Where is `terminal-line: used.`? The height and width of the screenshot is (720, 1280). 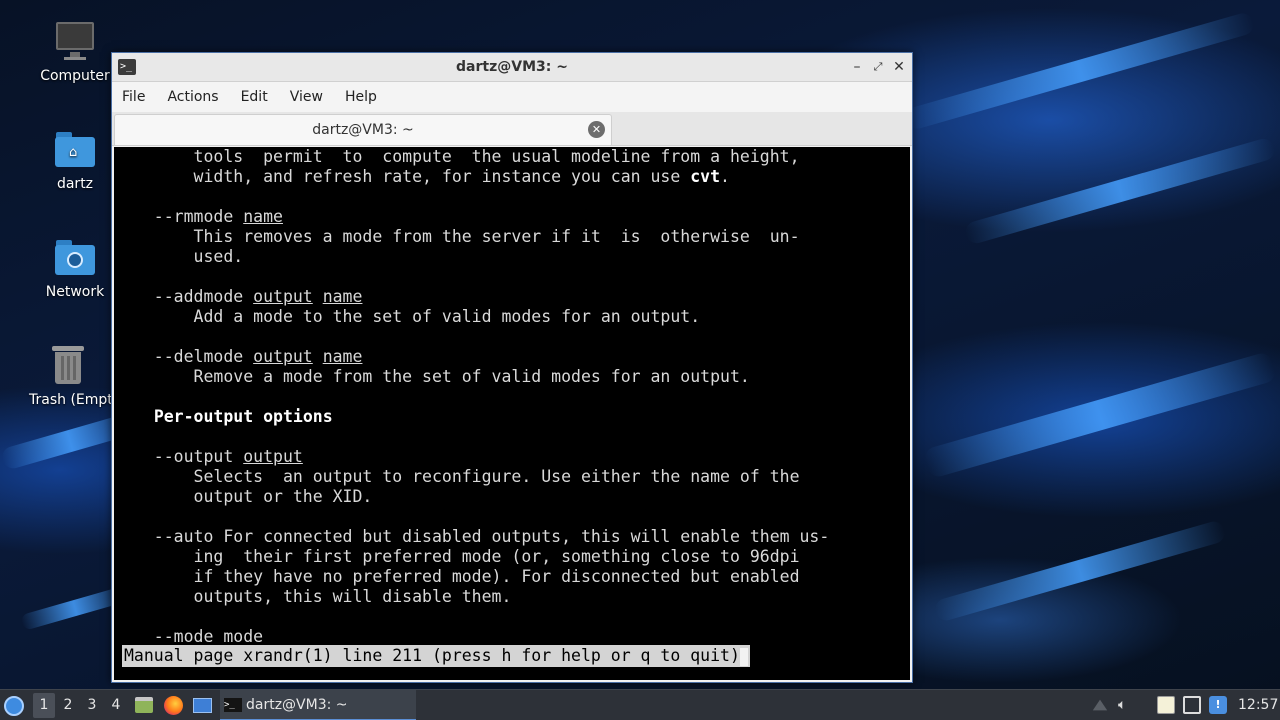
terminal-line: used. is located at coordinates (517, 257).